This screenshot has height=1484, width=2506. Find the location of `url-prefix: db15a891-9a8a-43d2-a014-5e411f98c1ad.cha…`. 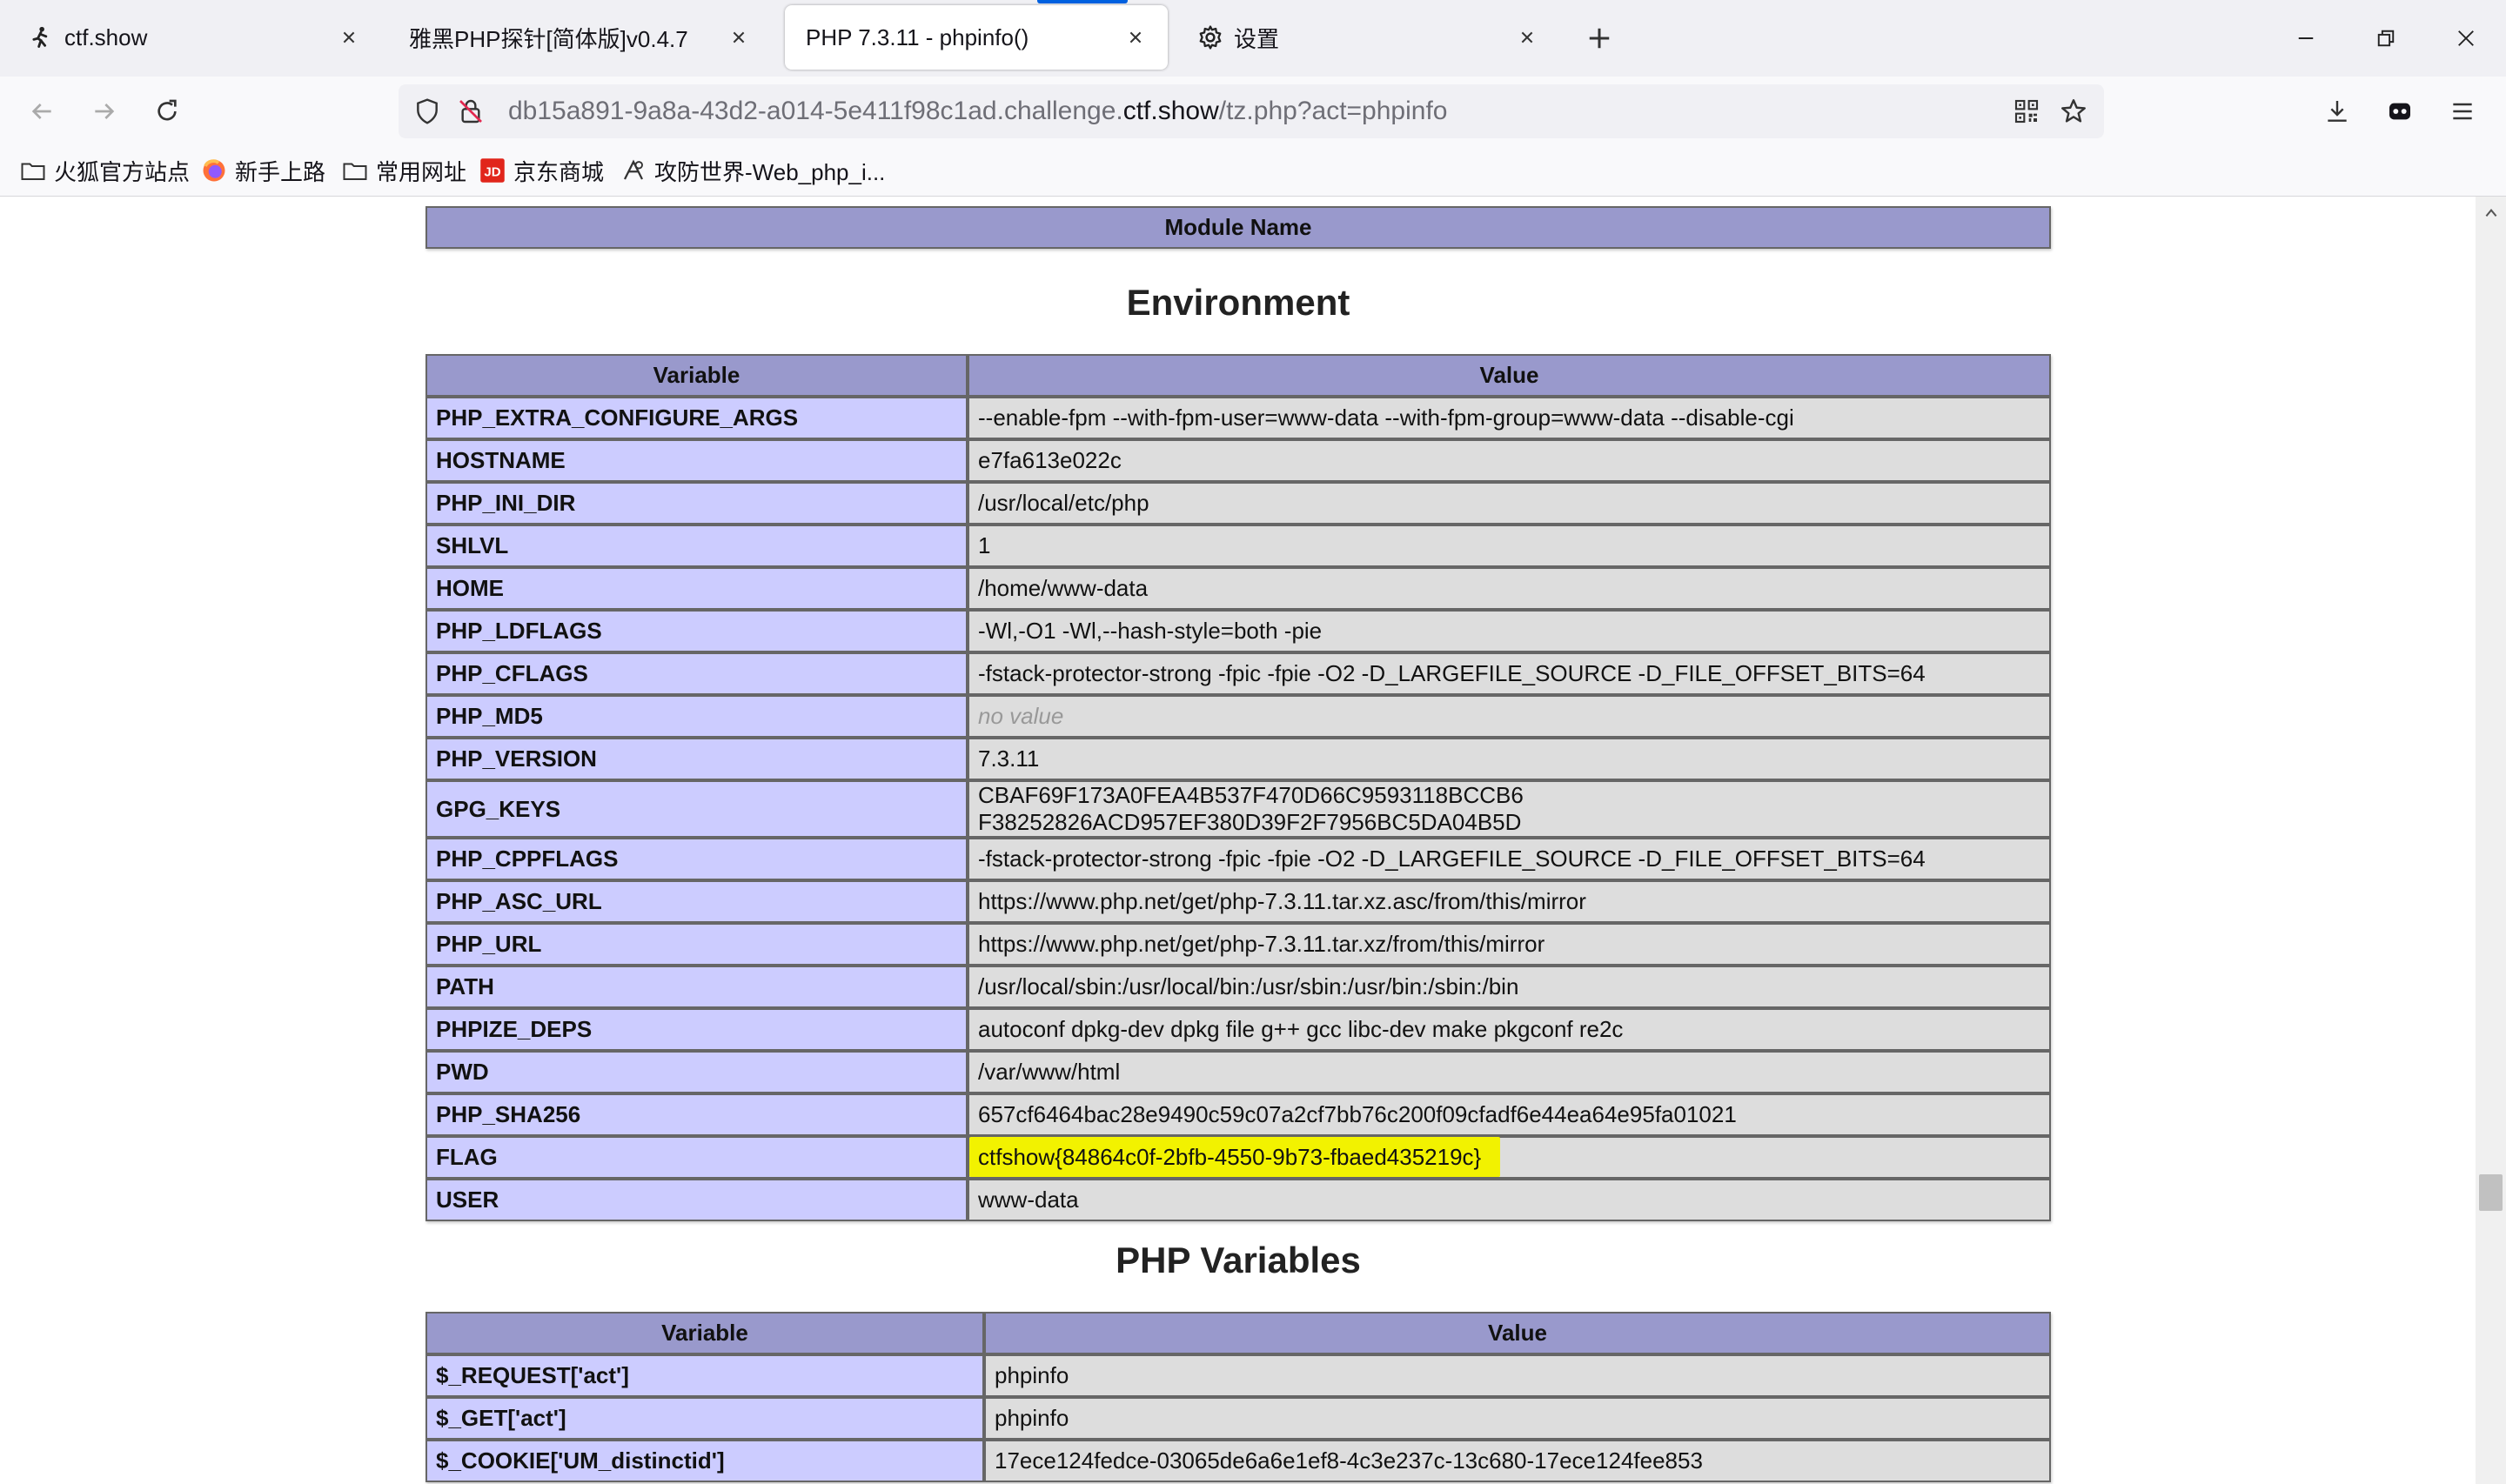

url-prefix: db15a891-9a8a-43d2-a014-5e411f98c1ad.cha… is located at coordinates (815, 111).